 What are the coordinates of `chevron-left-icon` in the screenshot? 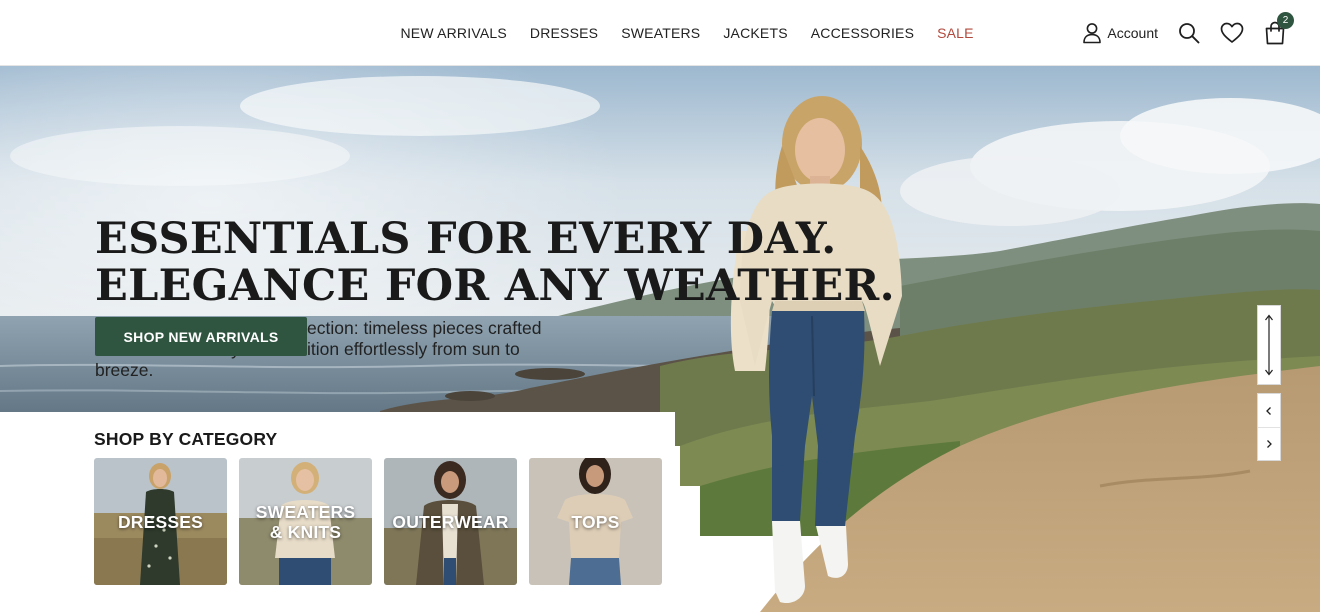 It's located at (1268, 410).